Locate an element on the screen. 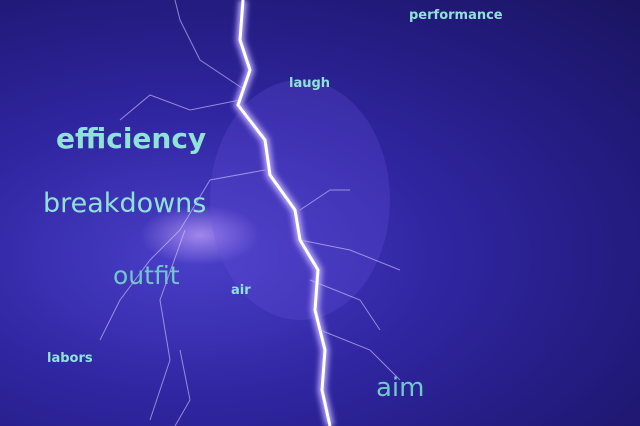  word-outfit: outfit is located at coordinates (146, 275).